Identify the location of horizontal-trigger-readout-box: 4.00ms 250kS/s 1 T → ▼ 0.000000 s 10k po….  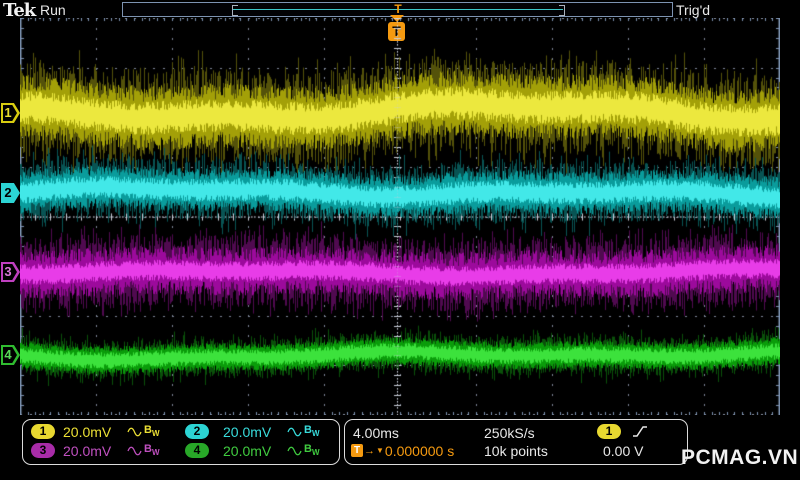
(516, 442).